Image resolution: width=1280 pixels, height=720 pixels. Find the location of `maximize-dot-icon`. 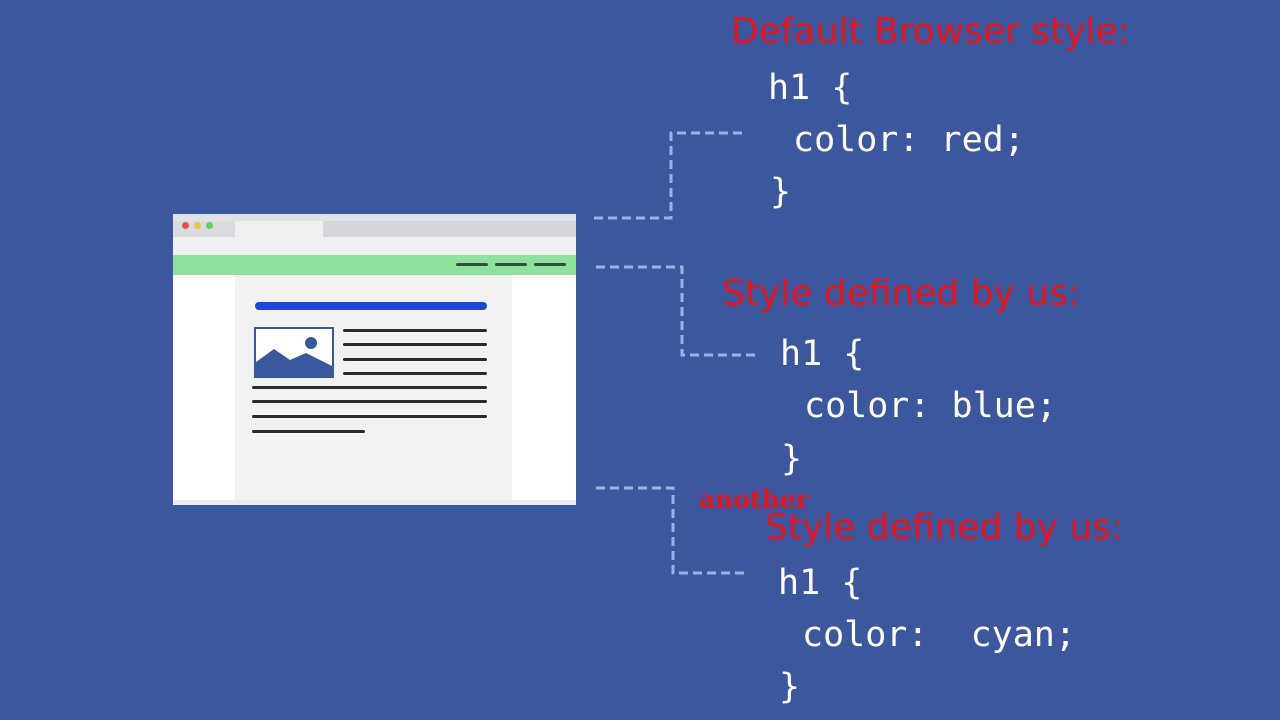

maximize-dot-icon is located at coordinates (209, 225).